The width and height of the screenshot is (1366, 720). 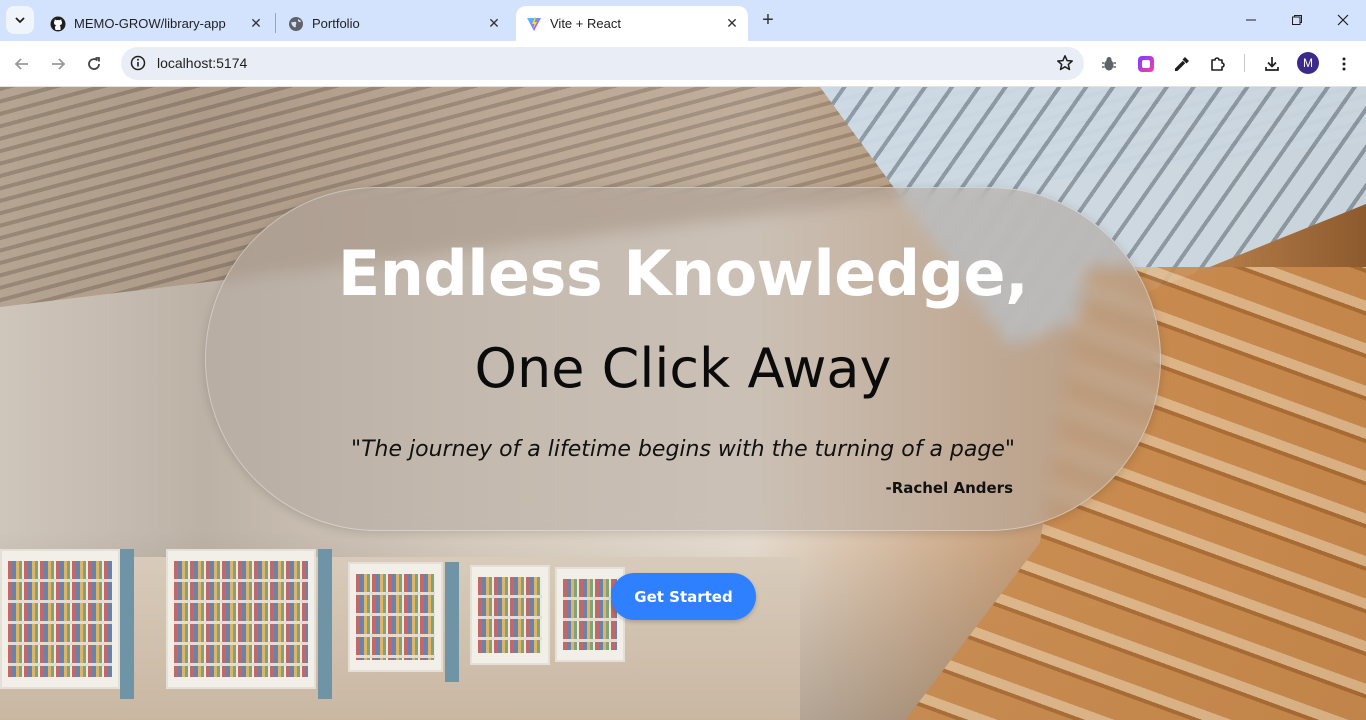 I want to click on github-icon, so click(x=58, y=24).